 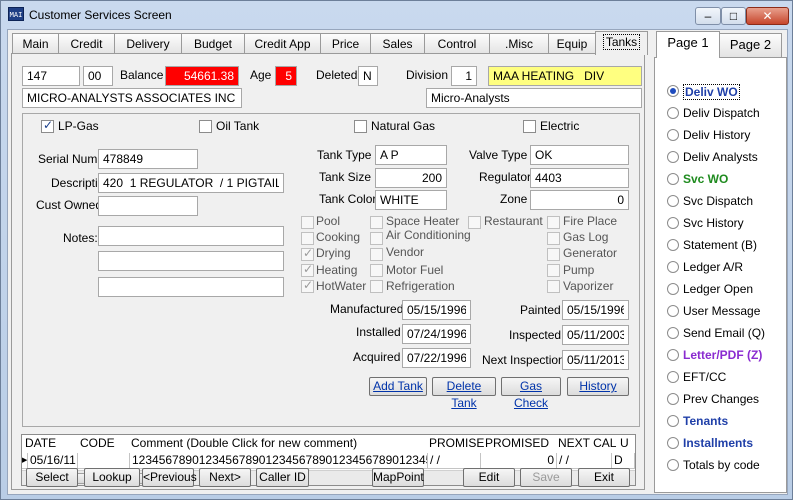 I want to click on row-code, so click(x=104, y=461).